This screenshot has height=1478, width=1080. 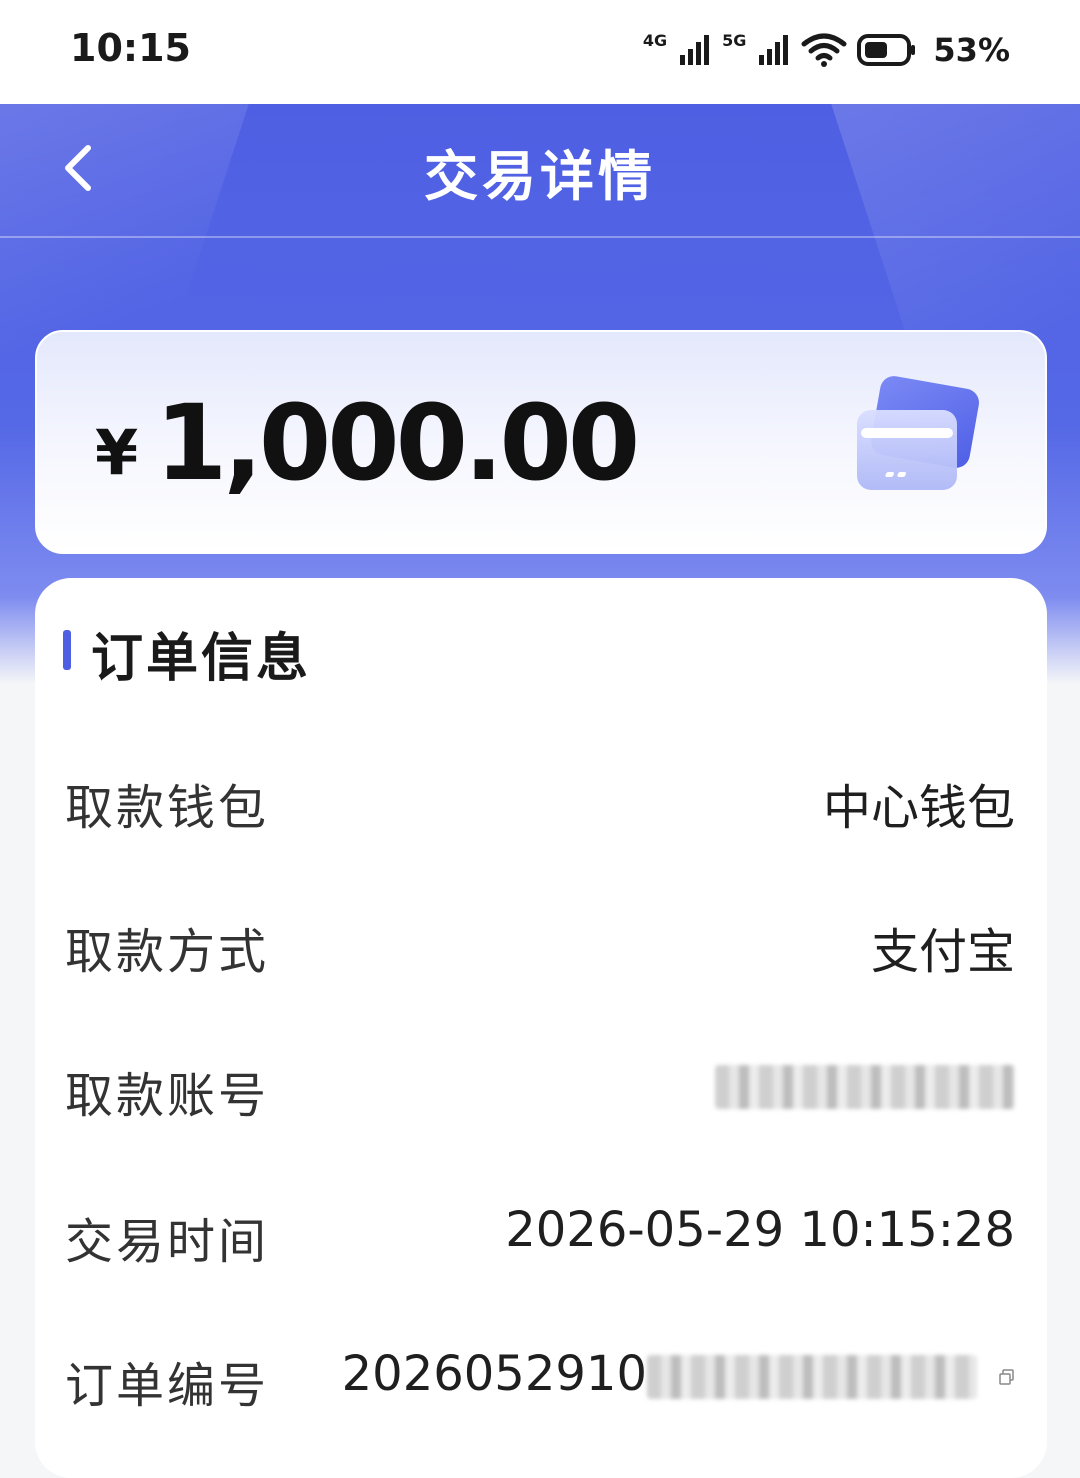 I want to click on row-order-number: 订单编号 2026052910, so click(x=541, y=1376).